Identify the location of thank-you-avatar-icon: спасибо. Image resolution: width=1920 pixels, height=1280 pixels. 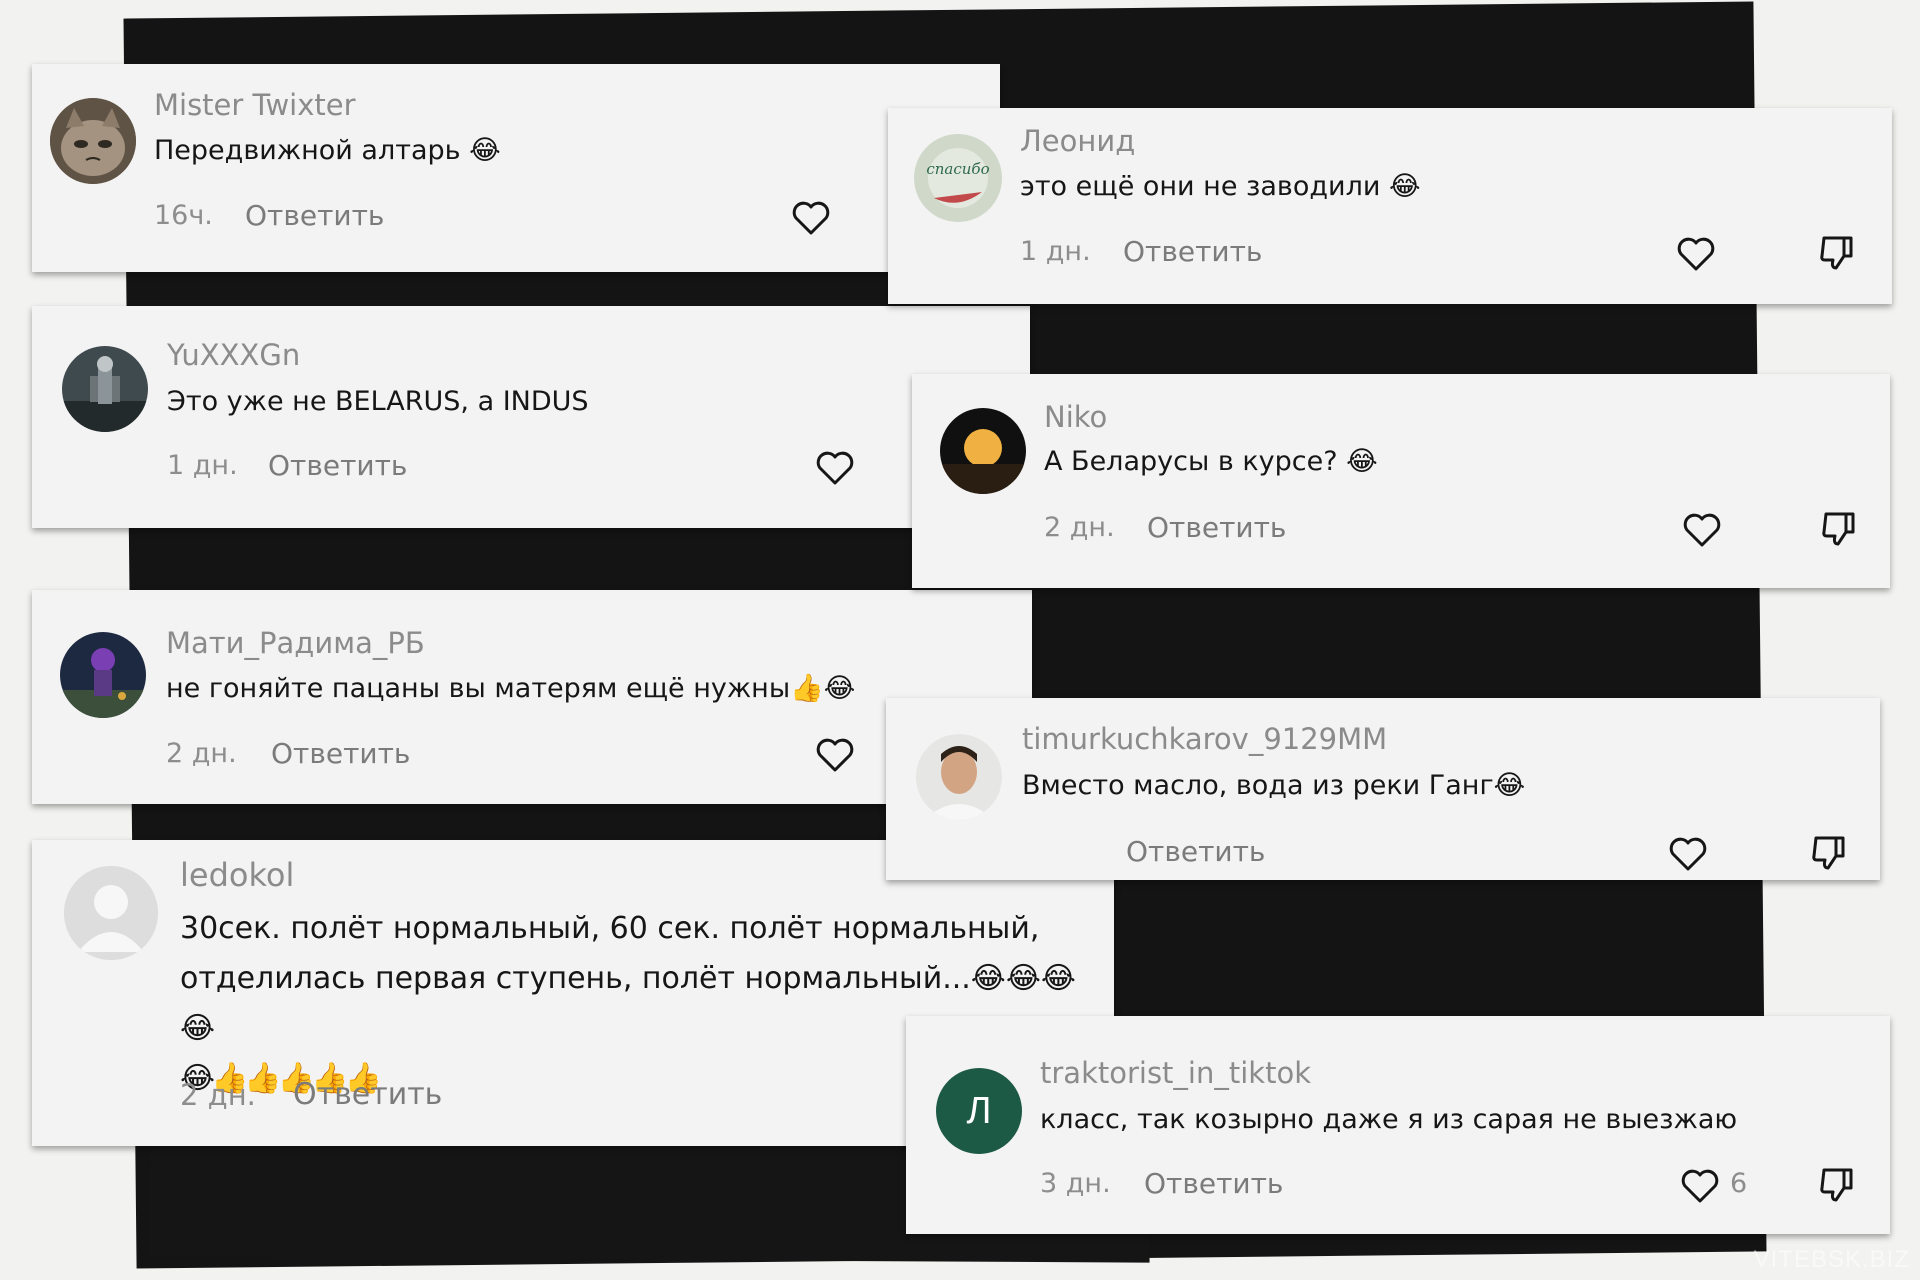
(958, 178).